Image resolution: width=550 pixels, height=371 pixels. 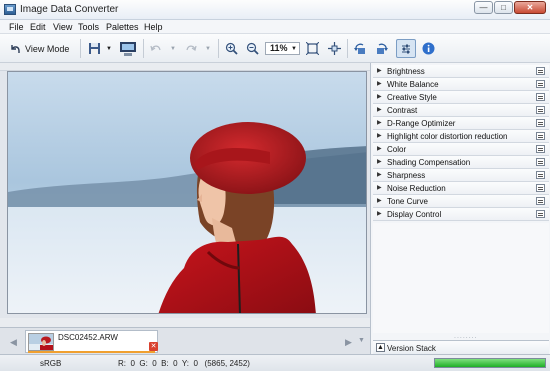 What do you see at coordinates (153, 346) in the screenshot?
I see `remove-icon: ✕` at bounding box center [153, 346].